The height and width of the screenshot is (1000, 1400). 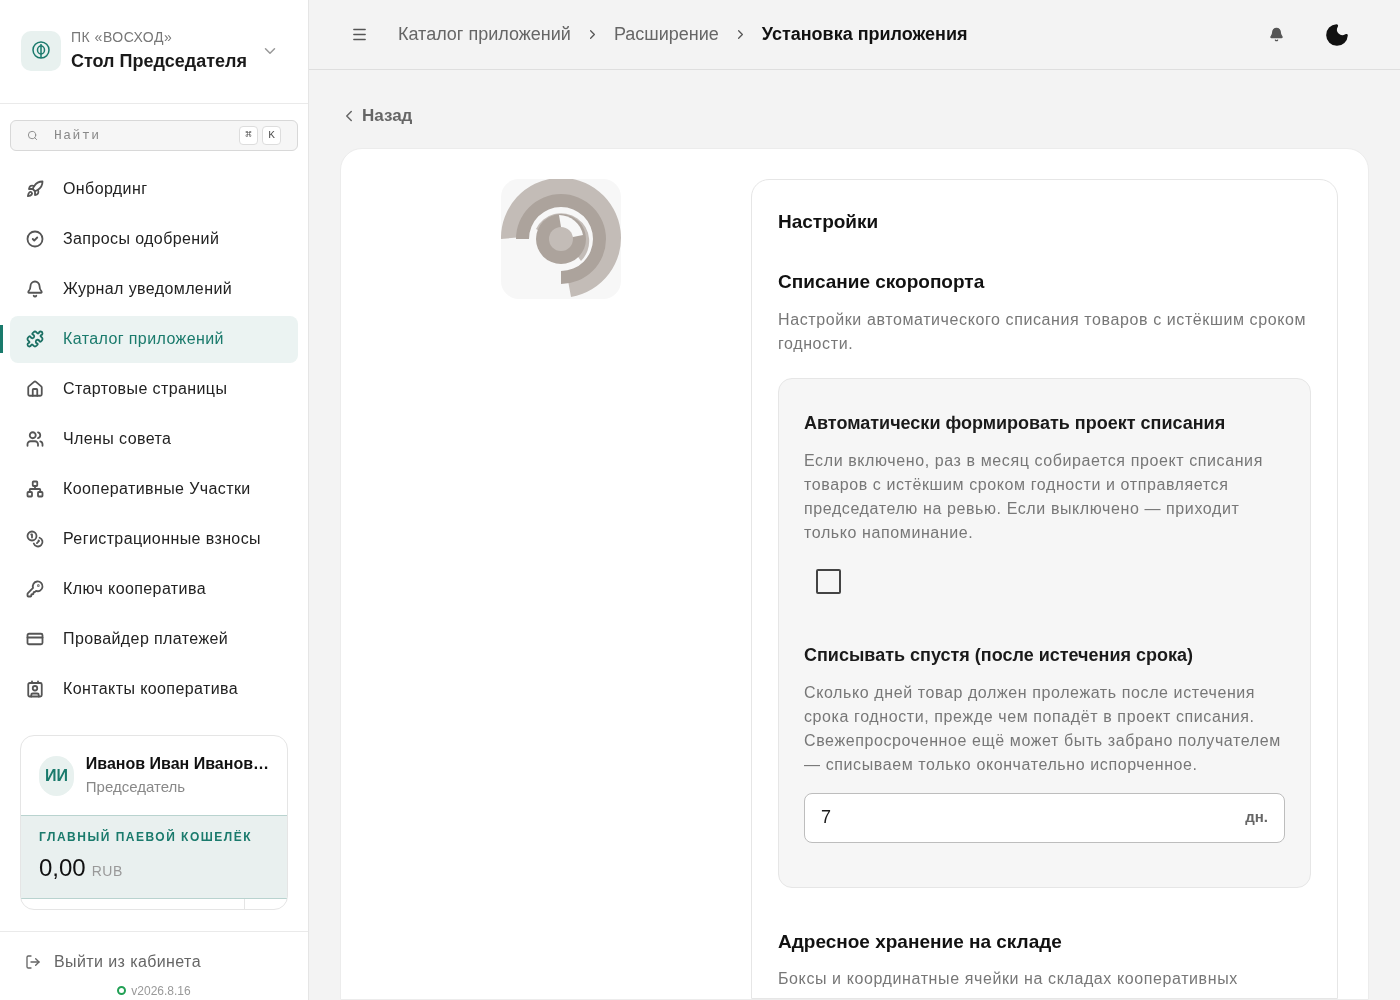 What do you see at coordinates (154, 389) in the screenshot?
I see `nav-item: Стартовые страницы` at bounding box center [154, 389].